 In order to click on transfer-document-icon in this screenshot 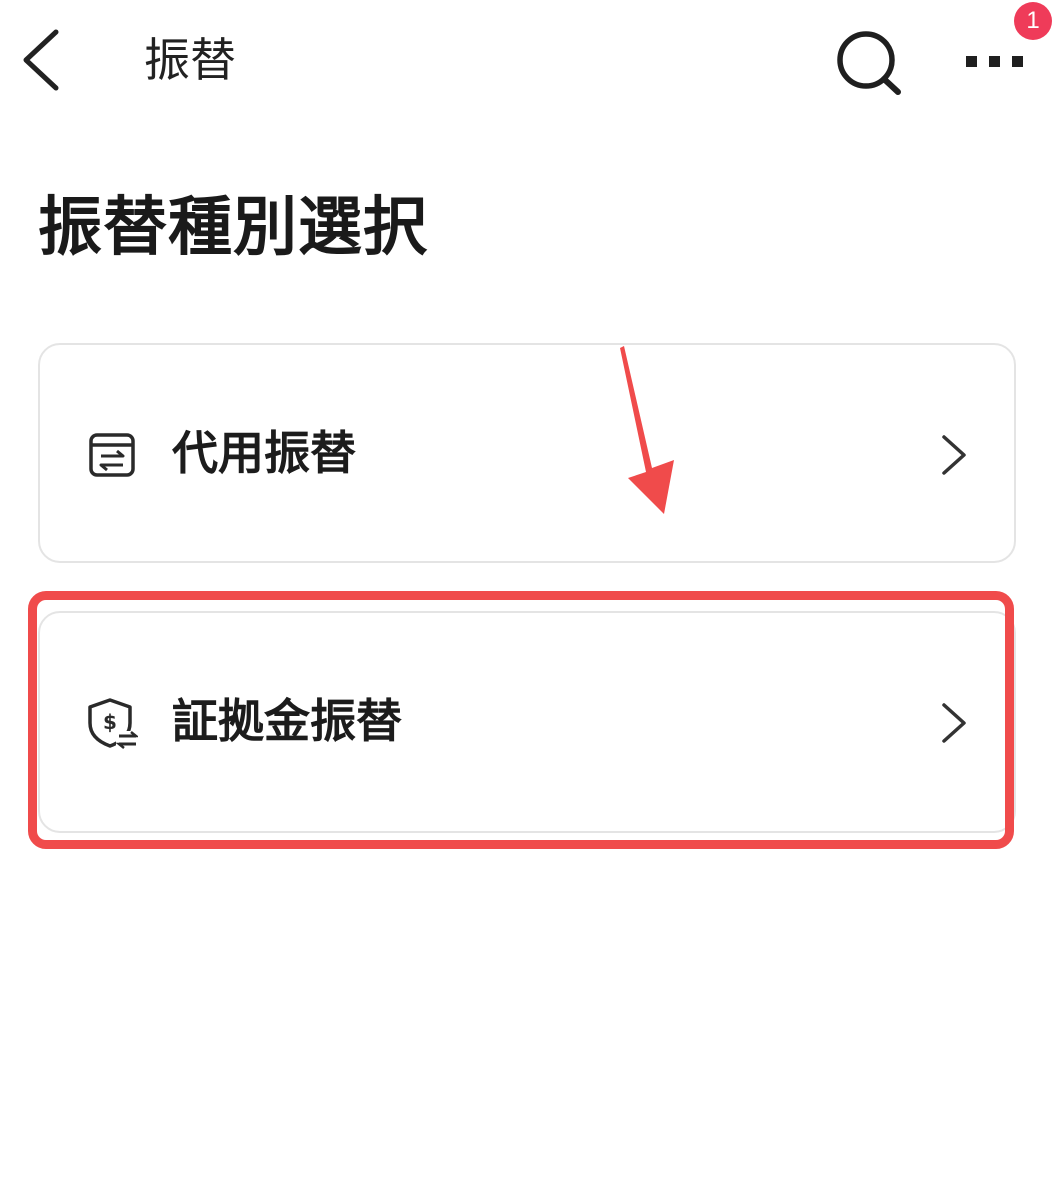, I will do `click(112, 455)`.